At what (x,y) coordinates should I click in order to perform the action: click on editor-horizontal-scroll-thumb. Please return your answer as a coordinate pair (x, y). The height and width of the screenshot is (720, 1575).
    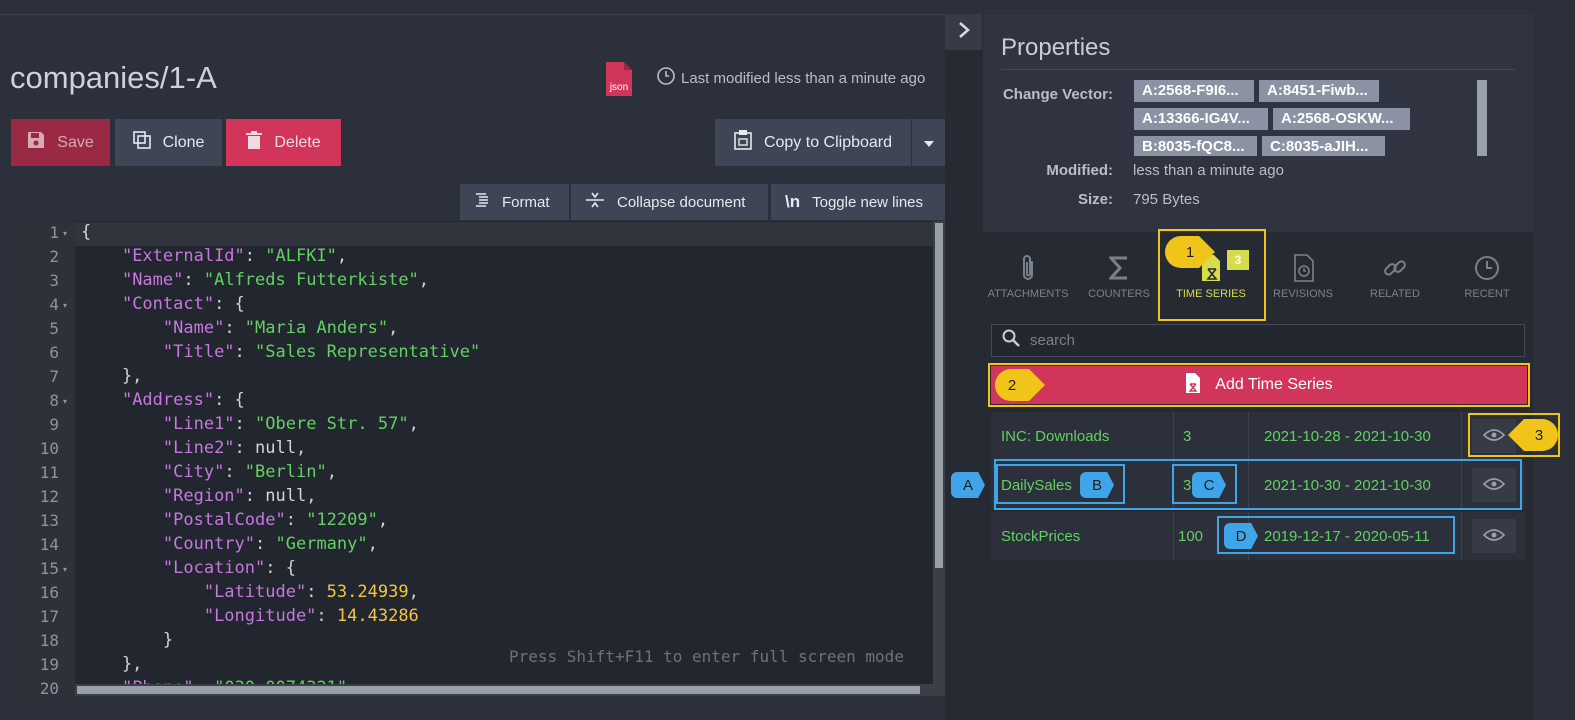
    Looking at the image, I should click on (498, 690).